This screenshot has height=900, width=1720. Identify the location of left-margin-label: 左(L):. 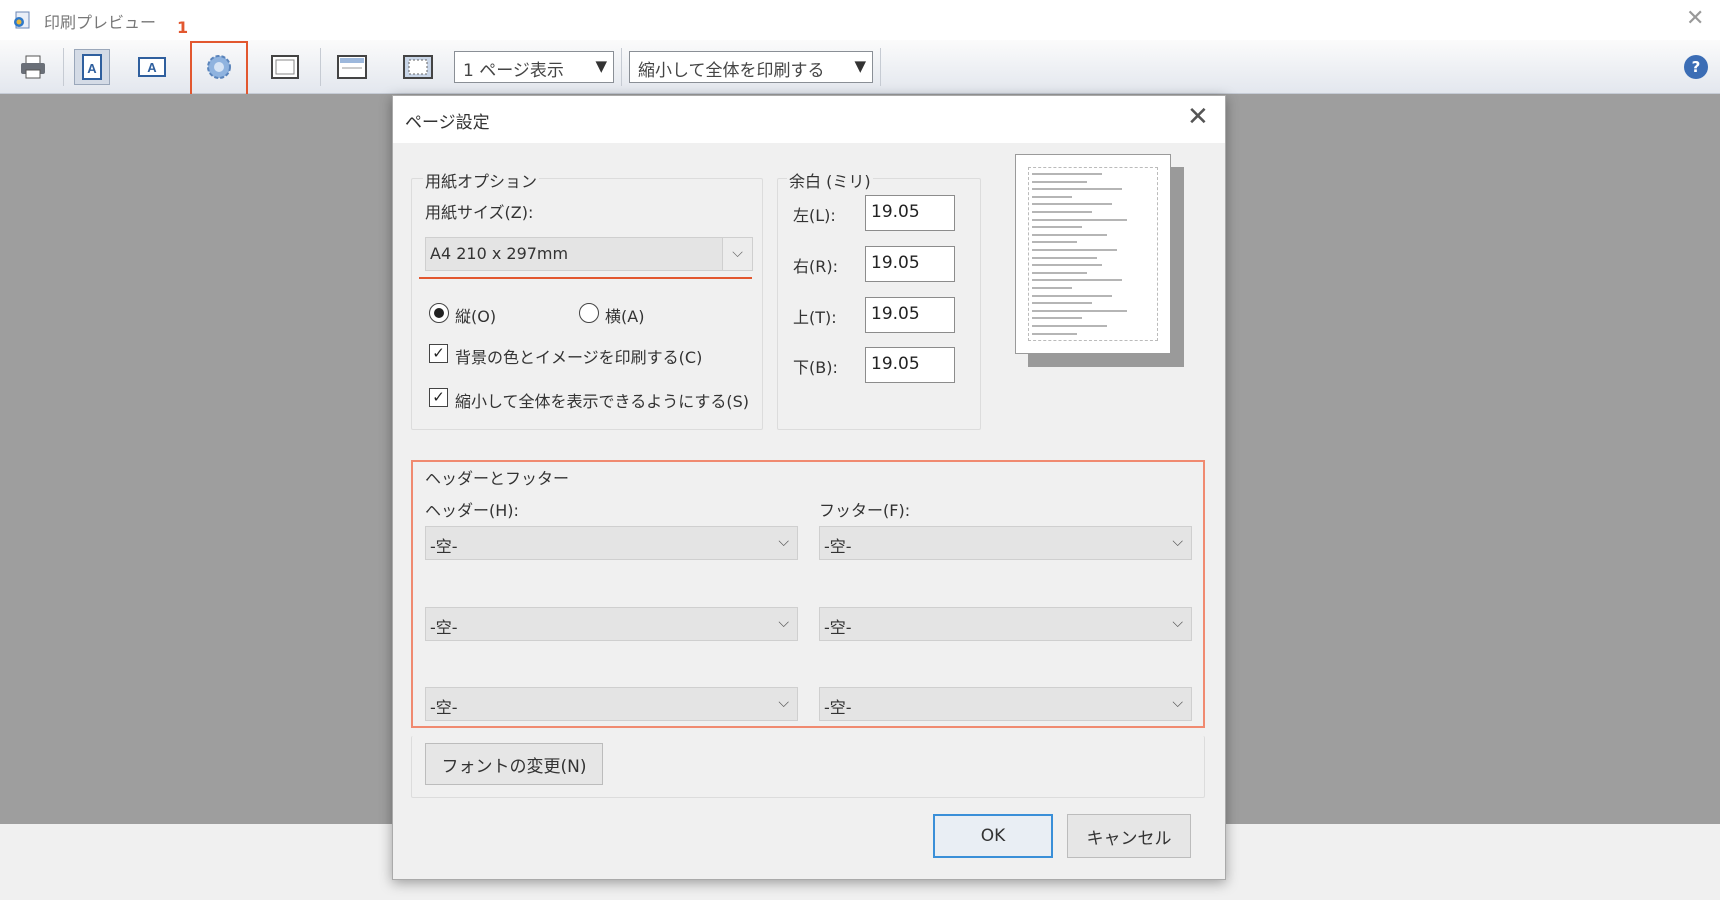
(814, 215).